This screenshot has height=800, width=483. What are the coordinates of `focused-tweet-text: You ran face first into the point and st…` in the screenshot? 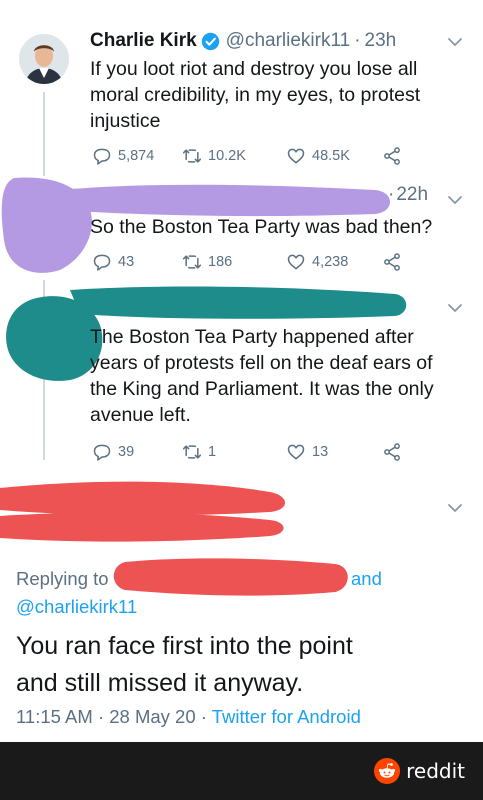 It's located at (184, 665).